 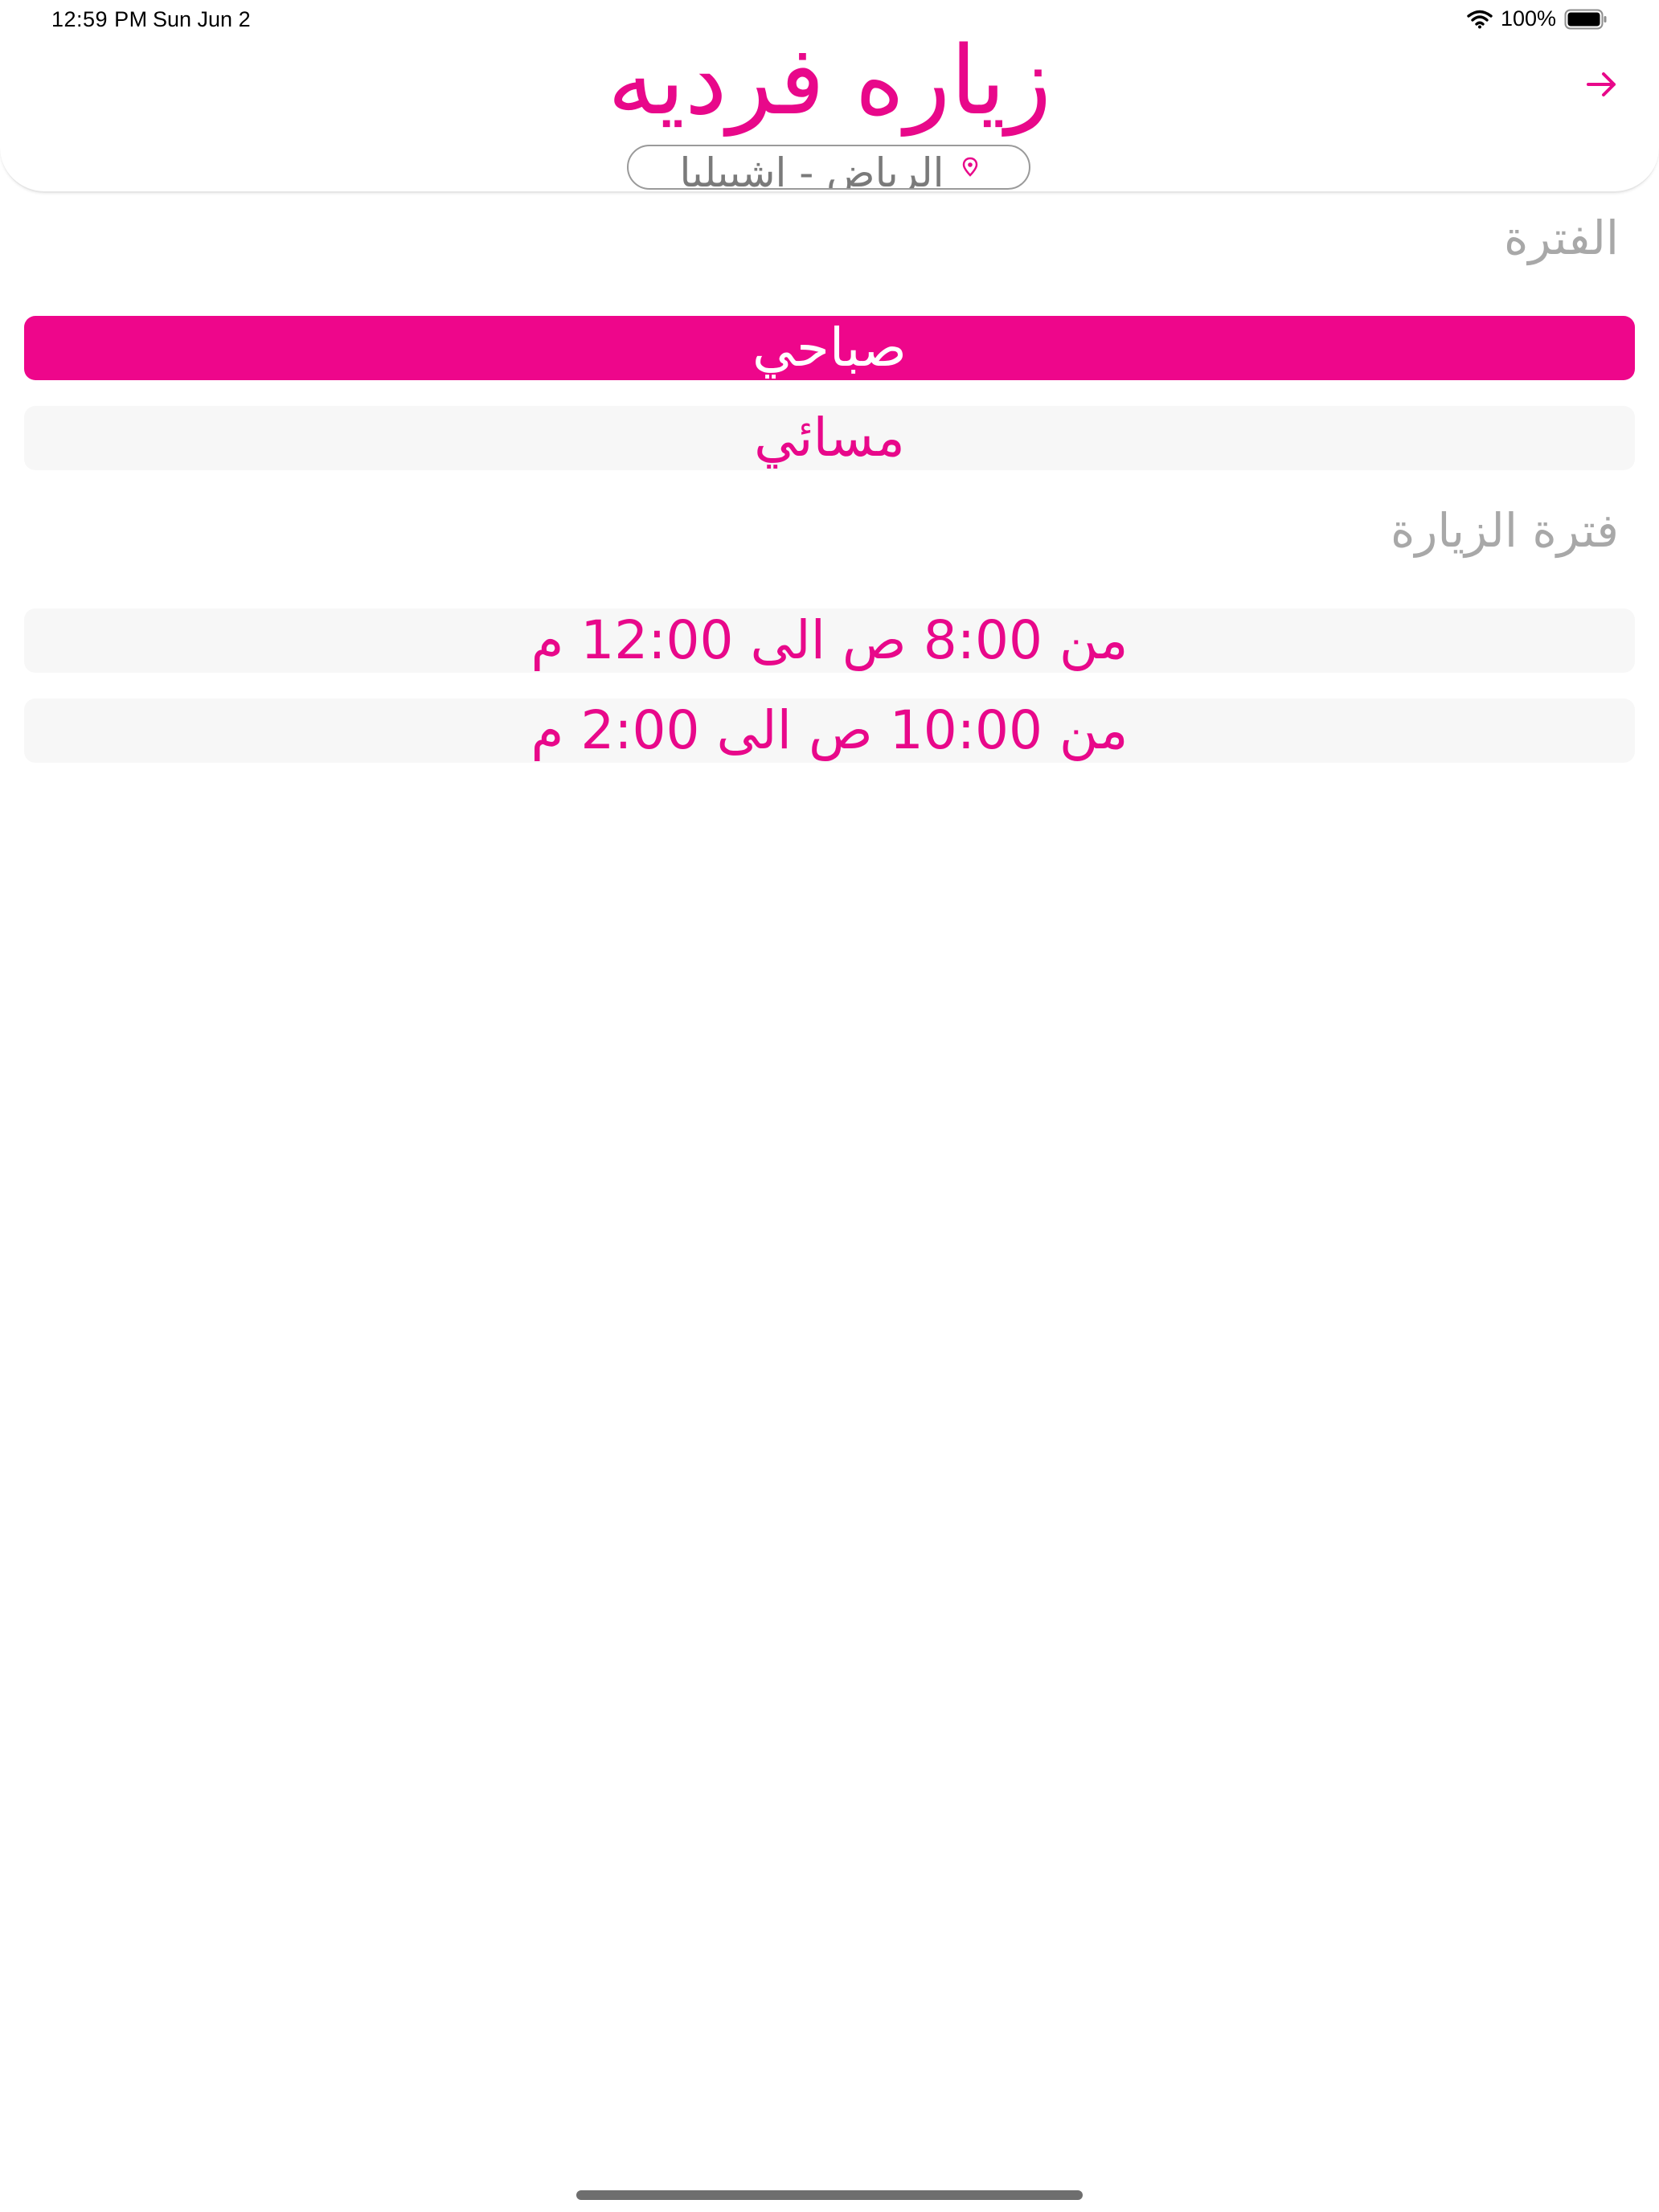 I want to click on battery-icon, so click(x=1586, y=19).